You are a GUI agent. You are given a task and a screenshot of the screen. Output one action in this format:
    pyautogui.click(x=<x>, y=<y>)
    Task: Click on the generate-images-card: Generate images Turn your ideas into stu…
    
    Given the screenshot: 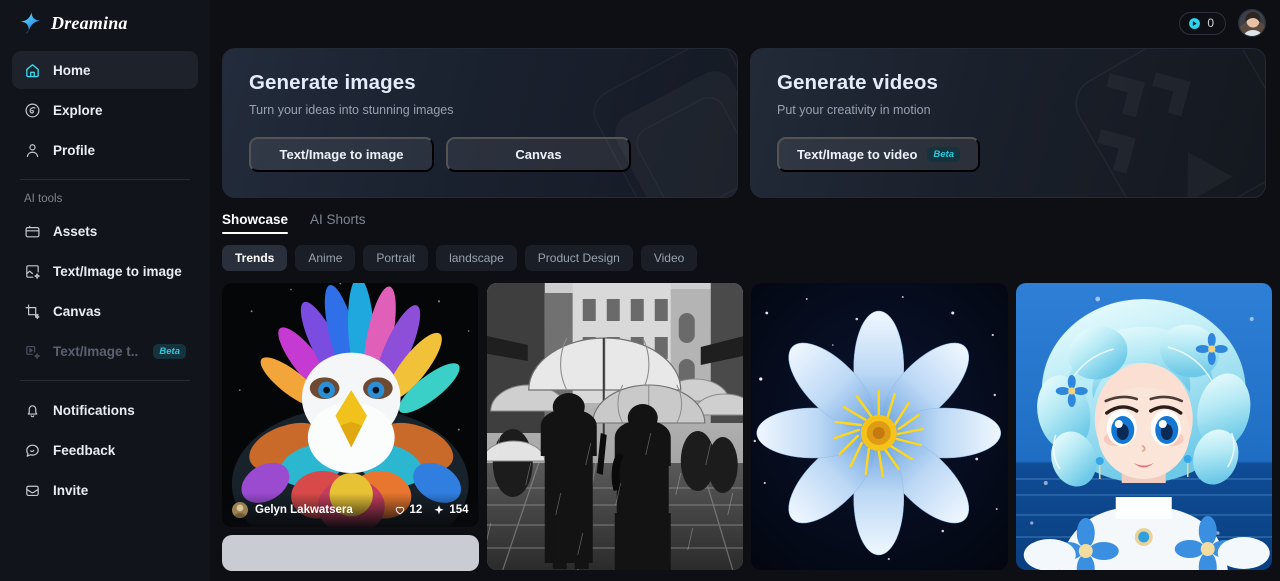 What is the action you would take?
    pyautogui.click(x=480, y=123)
    